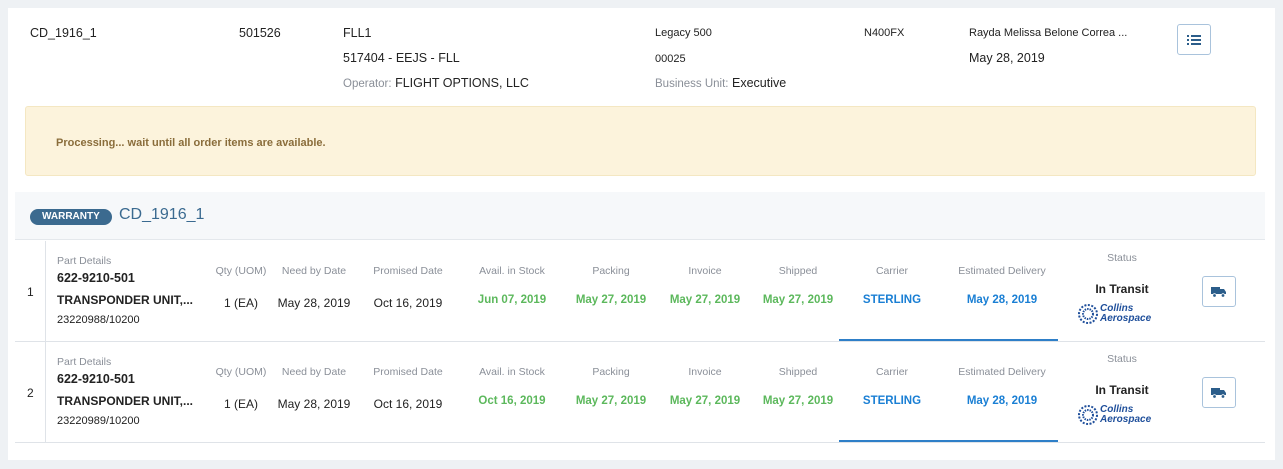  I want to click on header-operator: Operator: FLIGHT OPTIONS, LLC, so click(436, 83).